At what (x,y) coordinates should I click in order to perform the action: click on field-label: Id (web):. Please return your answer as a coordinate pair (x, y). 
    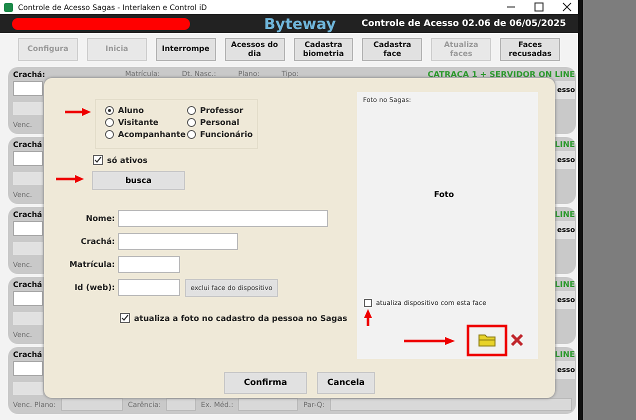
    Looking at the image, I should click on (94, 287).